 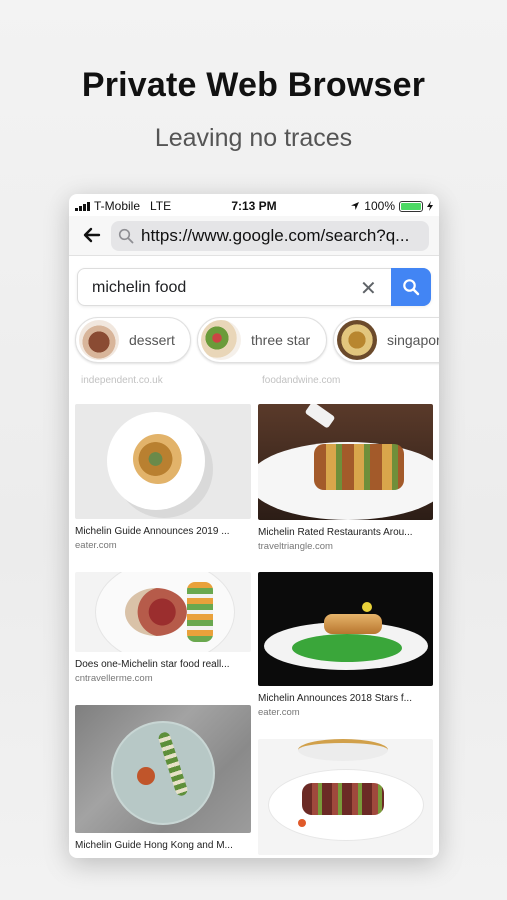 What do you see at coordinates (281, 340) in the screenshot?
I see `chip-label: three star` at bounding box center [281, 340].